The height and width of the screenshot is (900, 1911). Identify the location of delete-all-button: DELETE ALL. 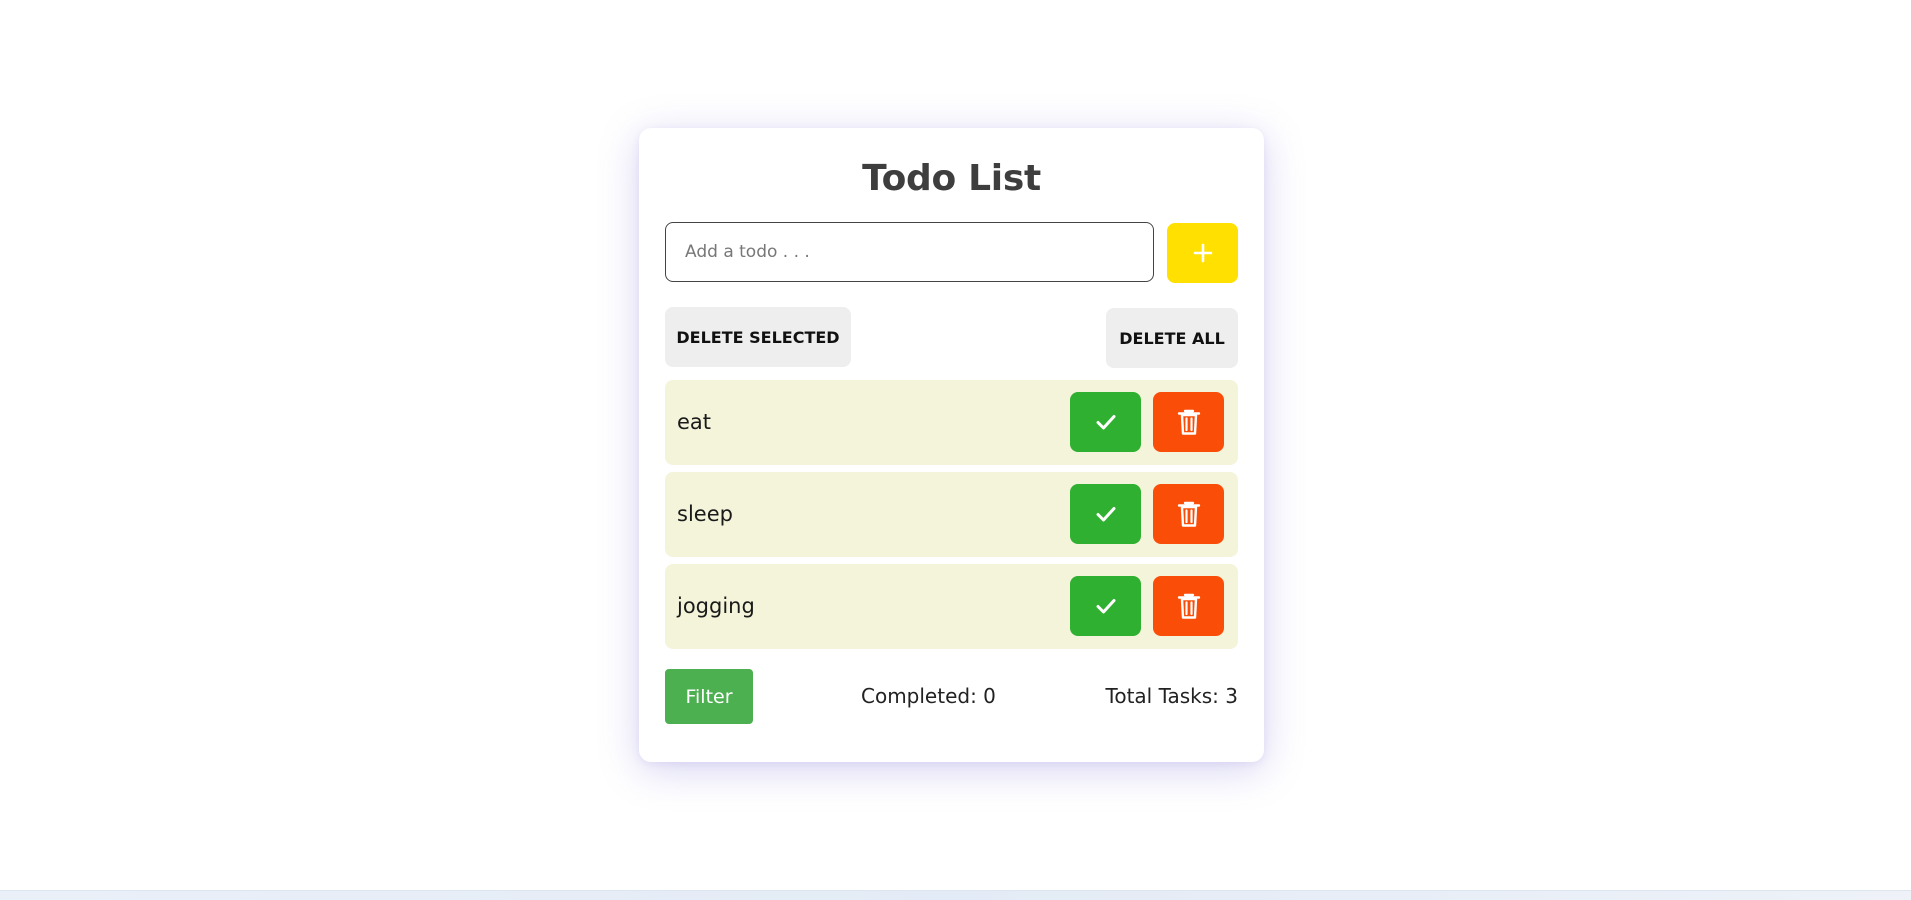
(1172, 338).